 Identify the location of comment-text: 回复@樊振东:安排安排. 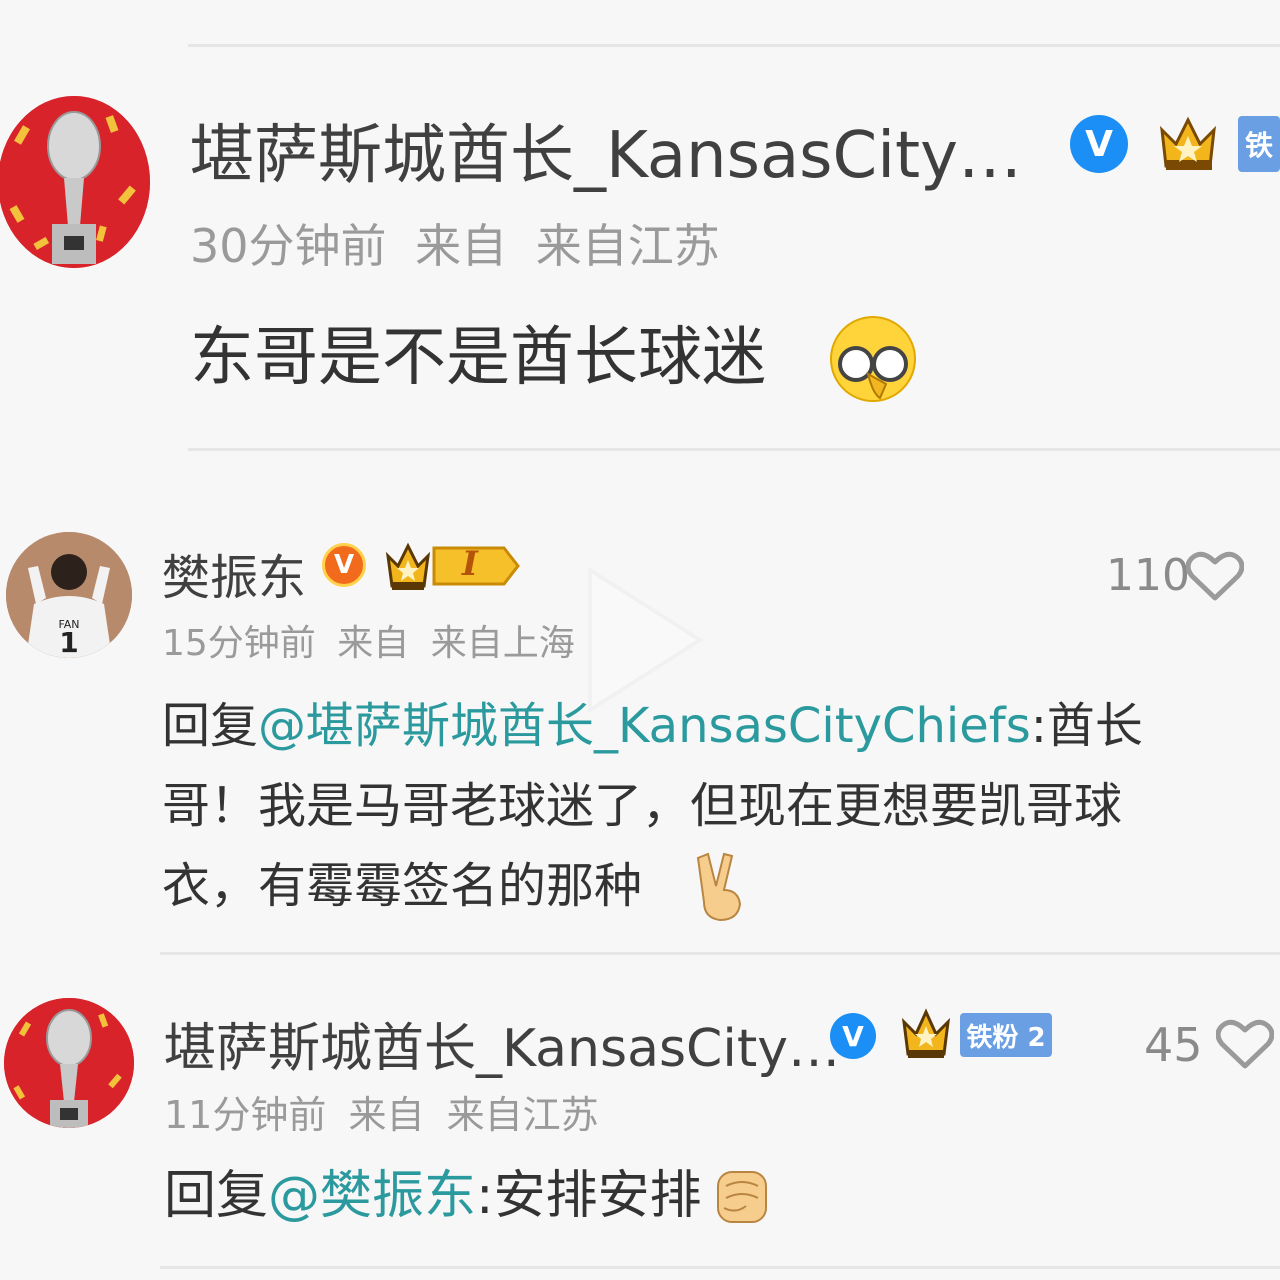
(433, 1196).